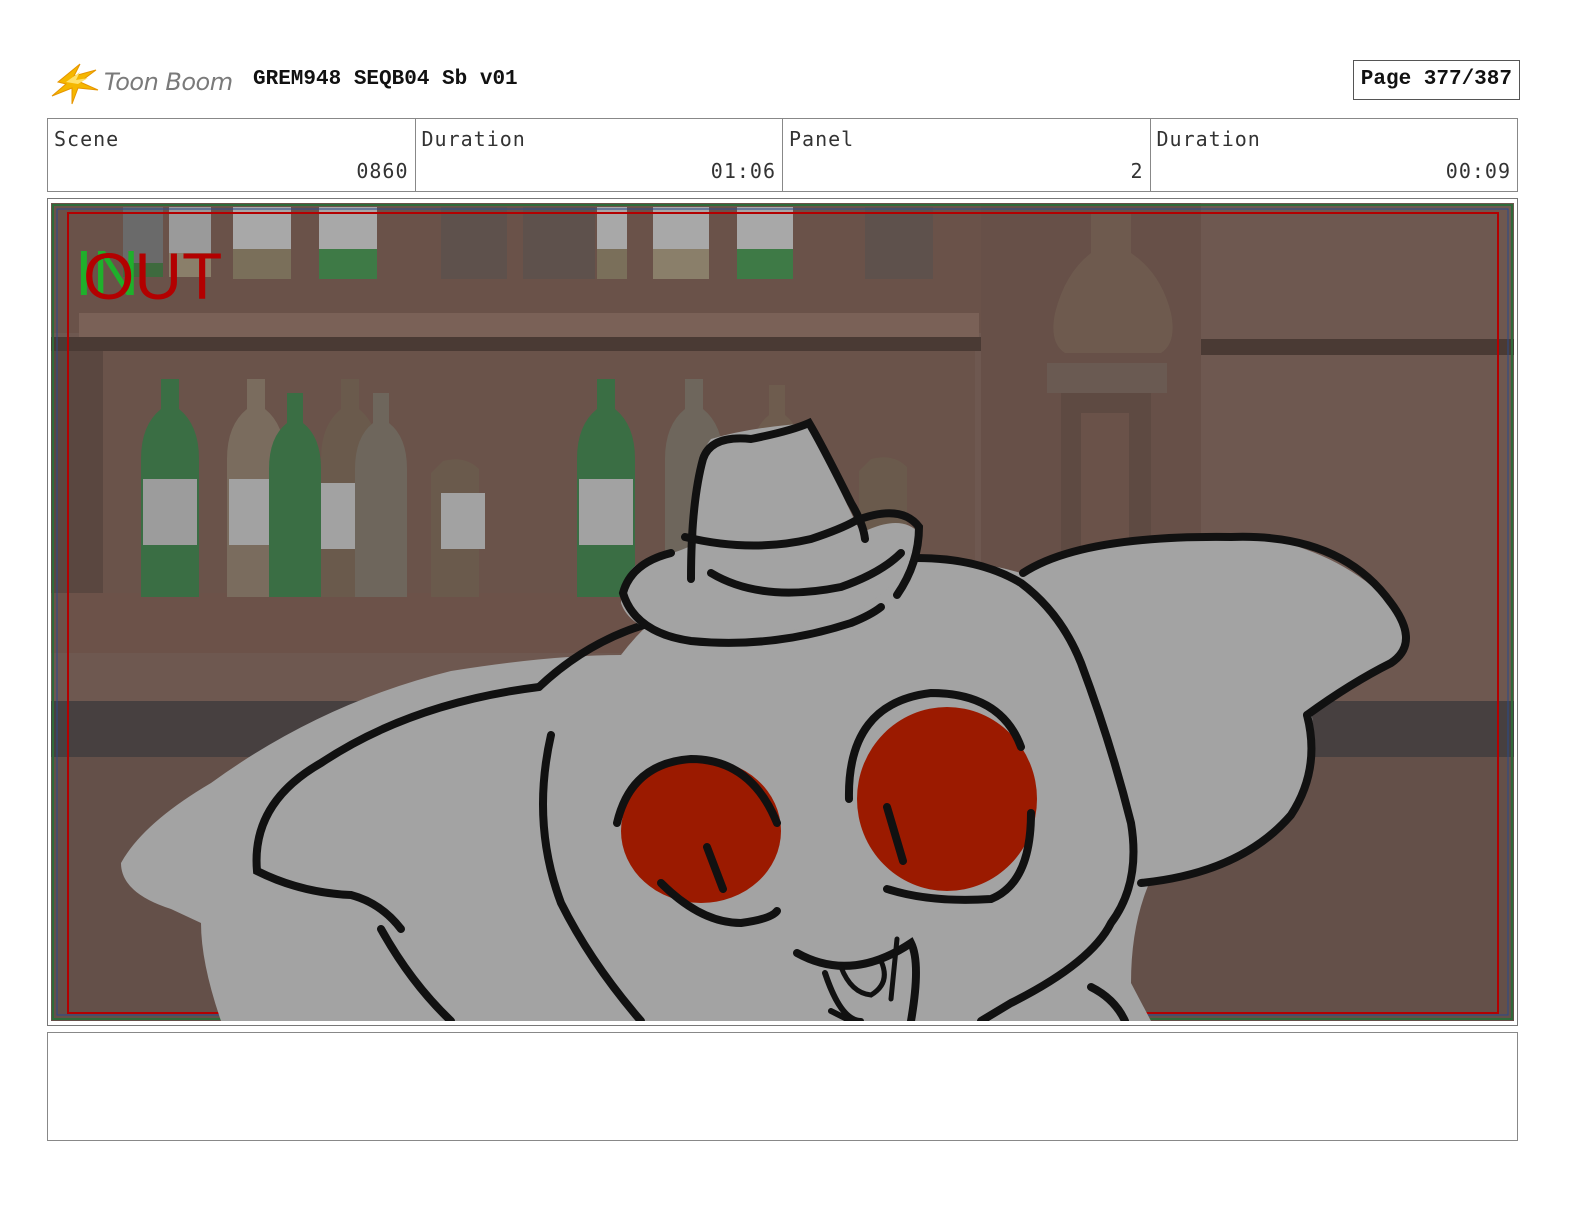  Describe the element at coordinates (967, 155) in the screenshot. I see `panel-cell: Panel 2` at that location.